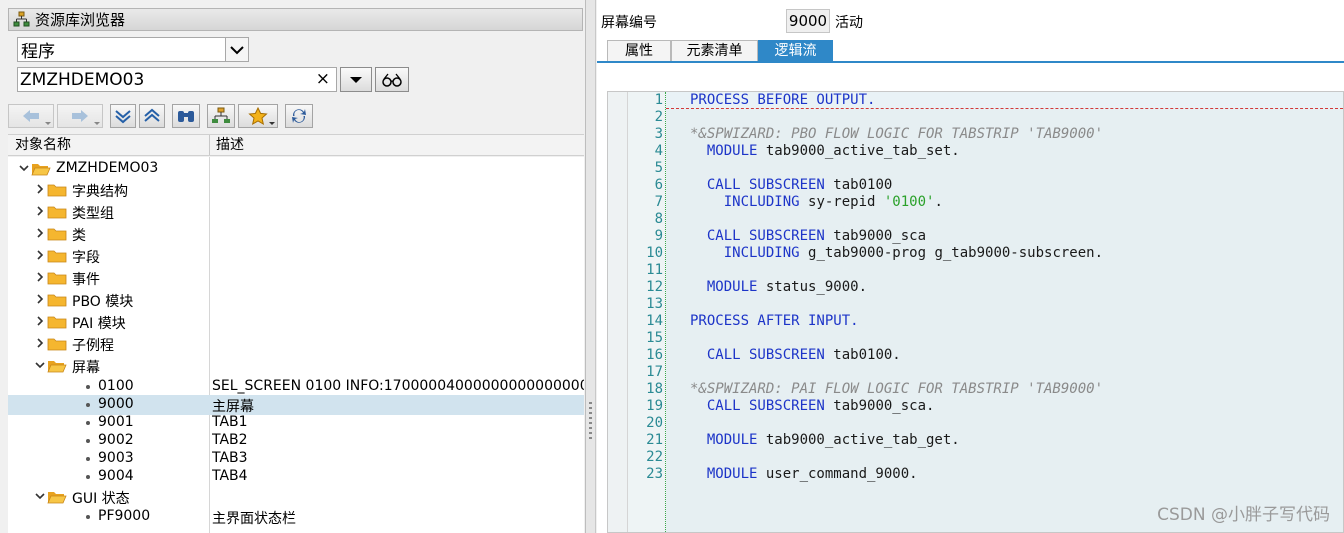 The image size is (1344, 533). What do you see at coordinates (296, 423) in the screenshot?
I see `tree-leaf-item: 9001 TAB1` at bounding box center [296, 423].